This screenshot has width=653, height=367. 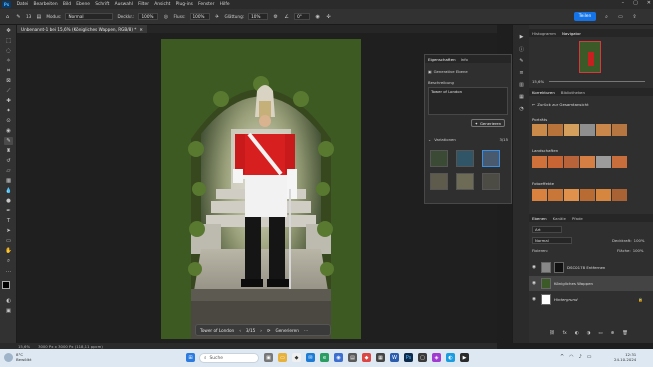 I want to click on layer-row-selected: ◉ Königliches Wappen, so click(x=591, y=283).